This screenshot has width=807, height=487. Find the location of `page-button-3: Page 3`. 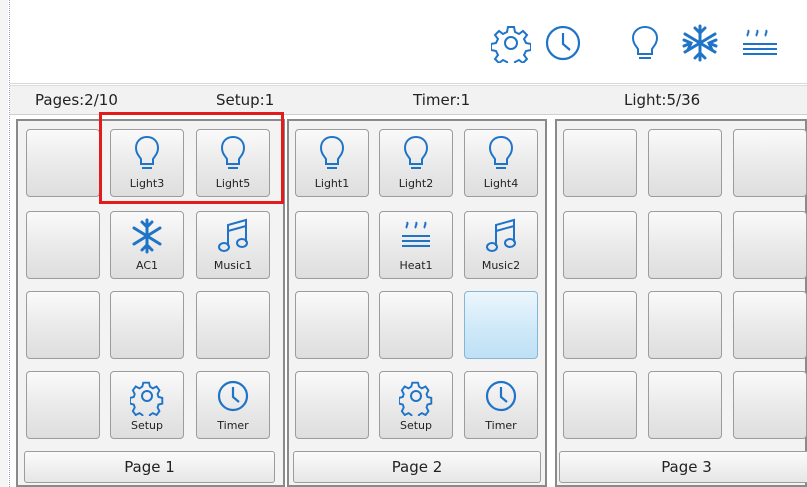

page-button-3: Page 3 is located at coordinates (683, 467).